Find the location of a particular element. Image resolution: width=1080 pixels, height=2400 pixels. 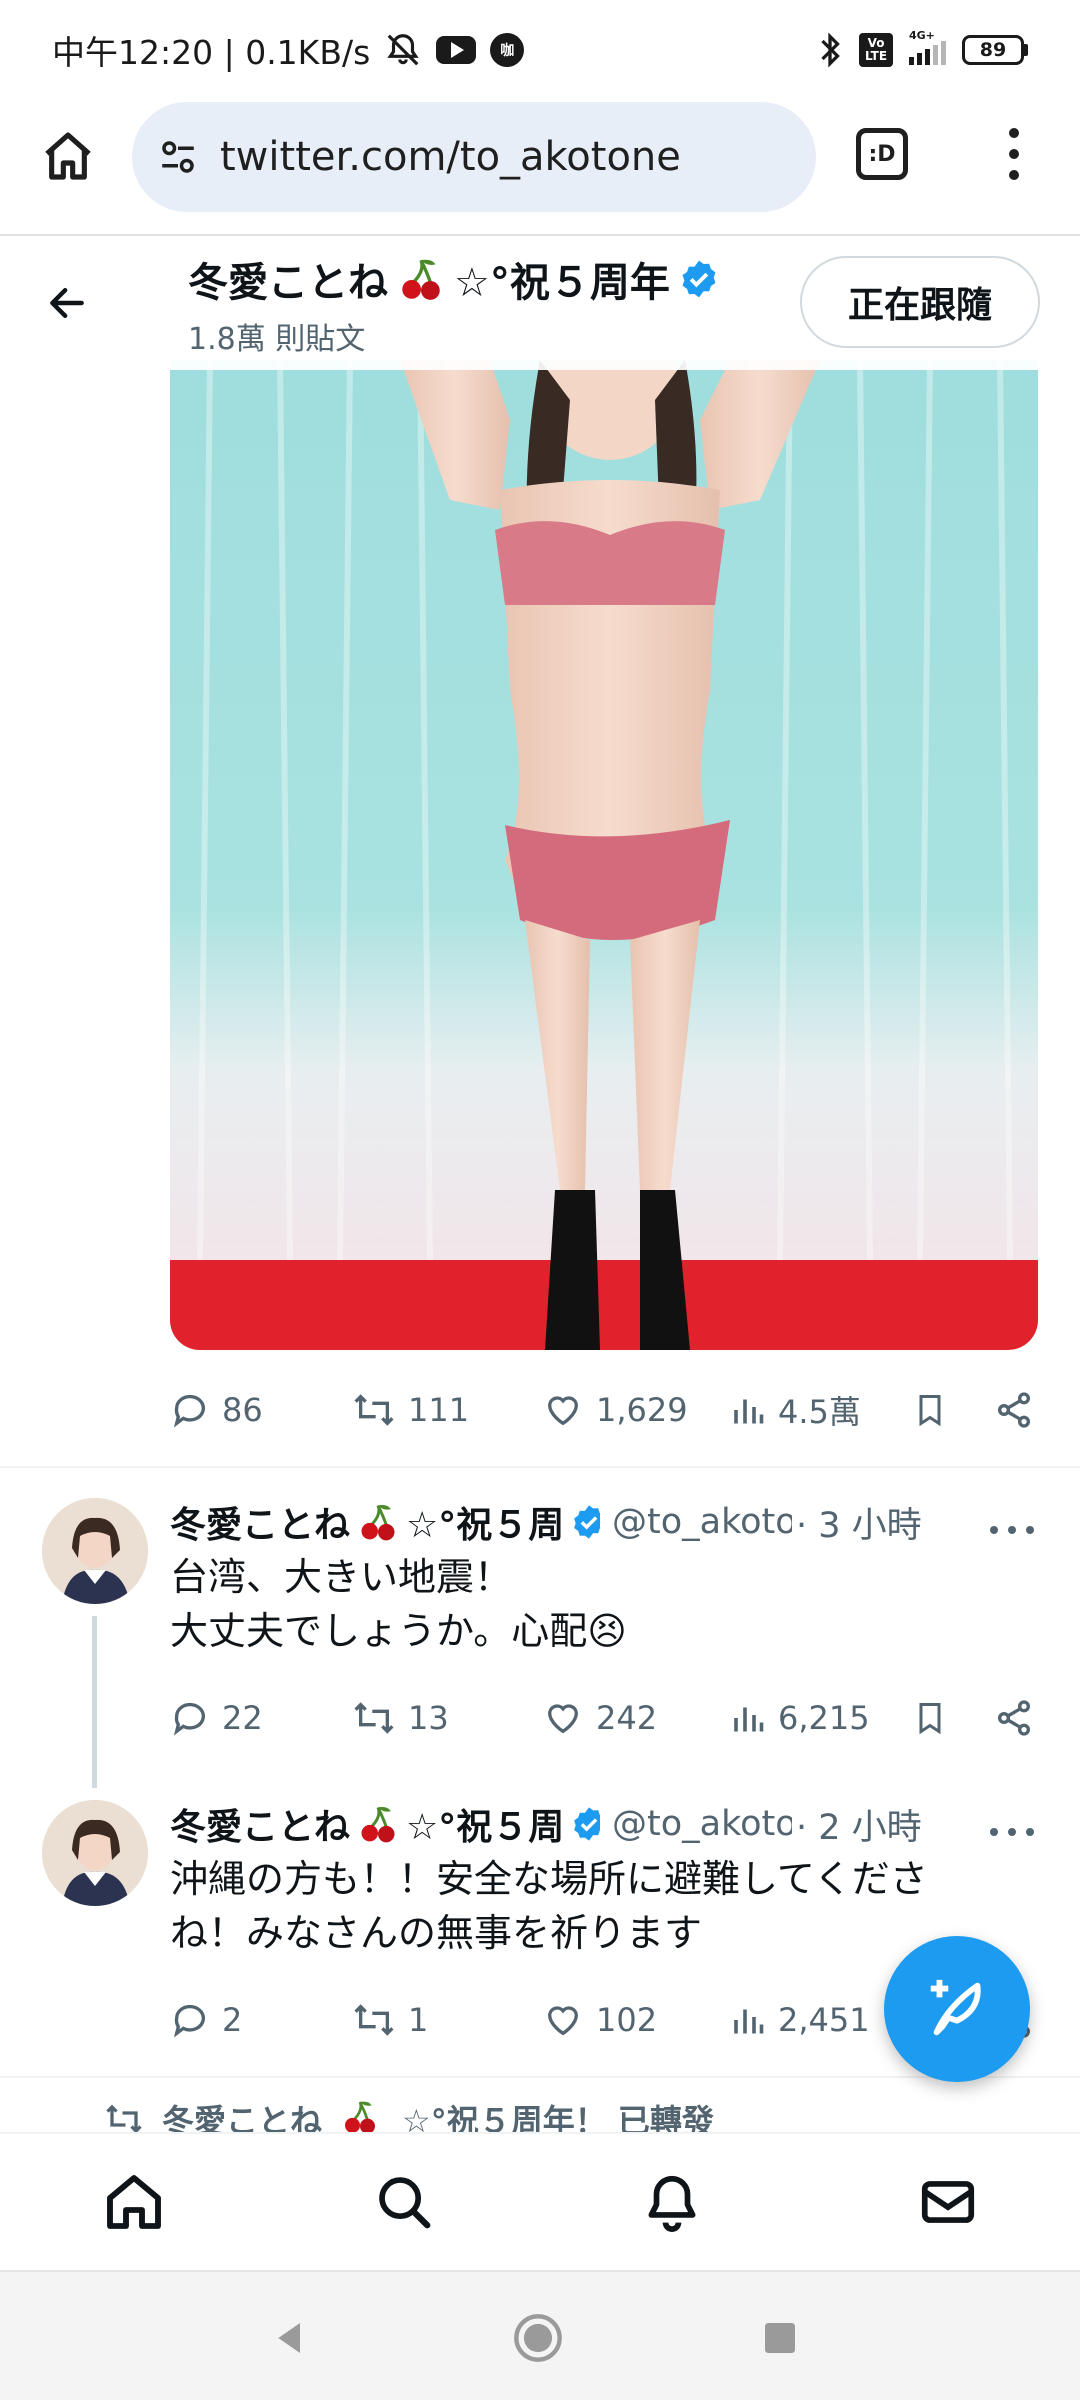

site-settings-icon is located at coordinates (178, 157).